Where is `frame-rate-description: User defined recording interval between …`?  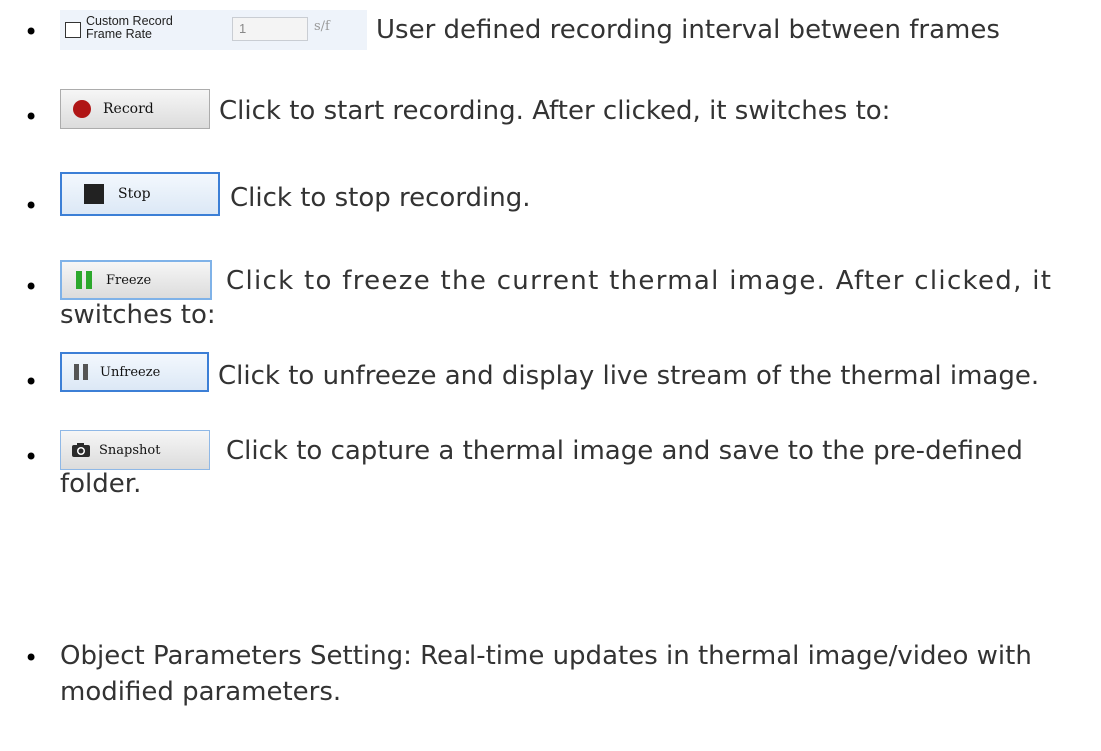 frame-rate-description: User defined recording interval between … is located at coordinates (688, 30).